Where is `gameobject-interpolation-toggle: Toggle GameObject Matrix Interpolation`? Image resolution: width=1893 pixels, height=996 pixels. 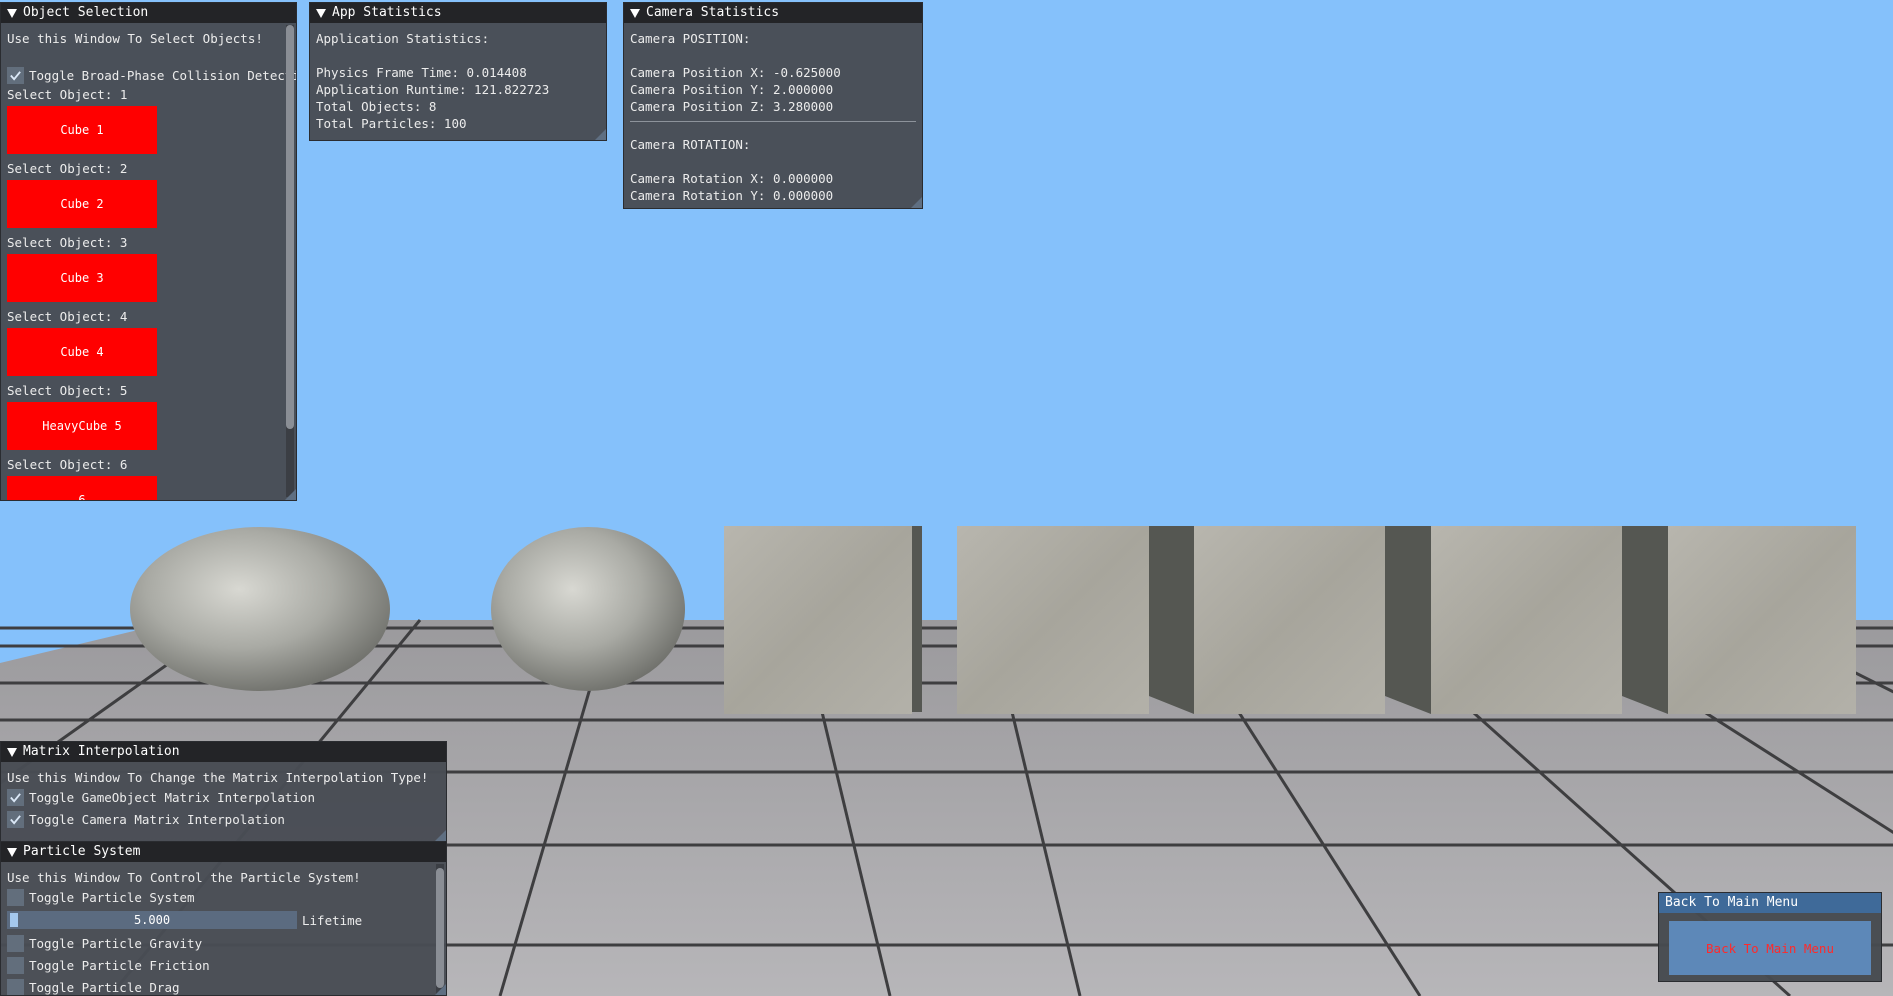
gameobject-interpolation-toggle: Toggle GameObject Matrix Interpolation is located at coordinates (223, 797).